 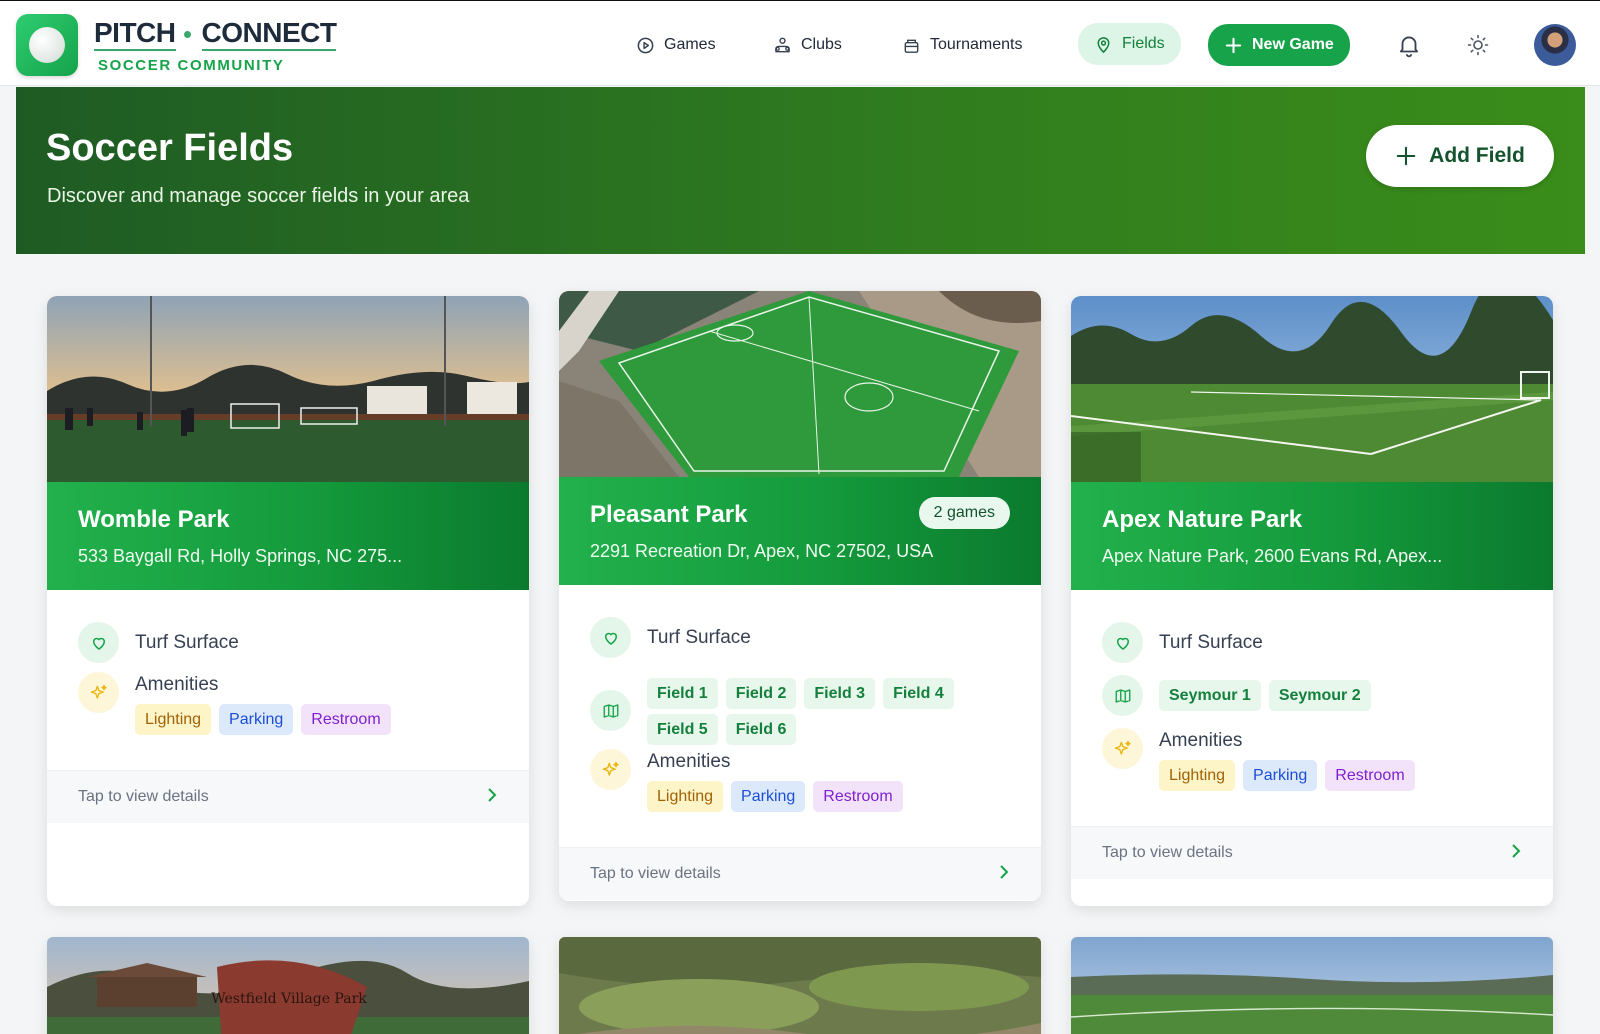 I want to click on user-avatar, so click(x=1555, y=45).